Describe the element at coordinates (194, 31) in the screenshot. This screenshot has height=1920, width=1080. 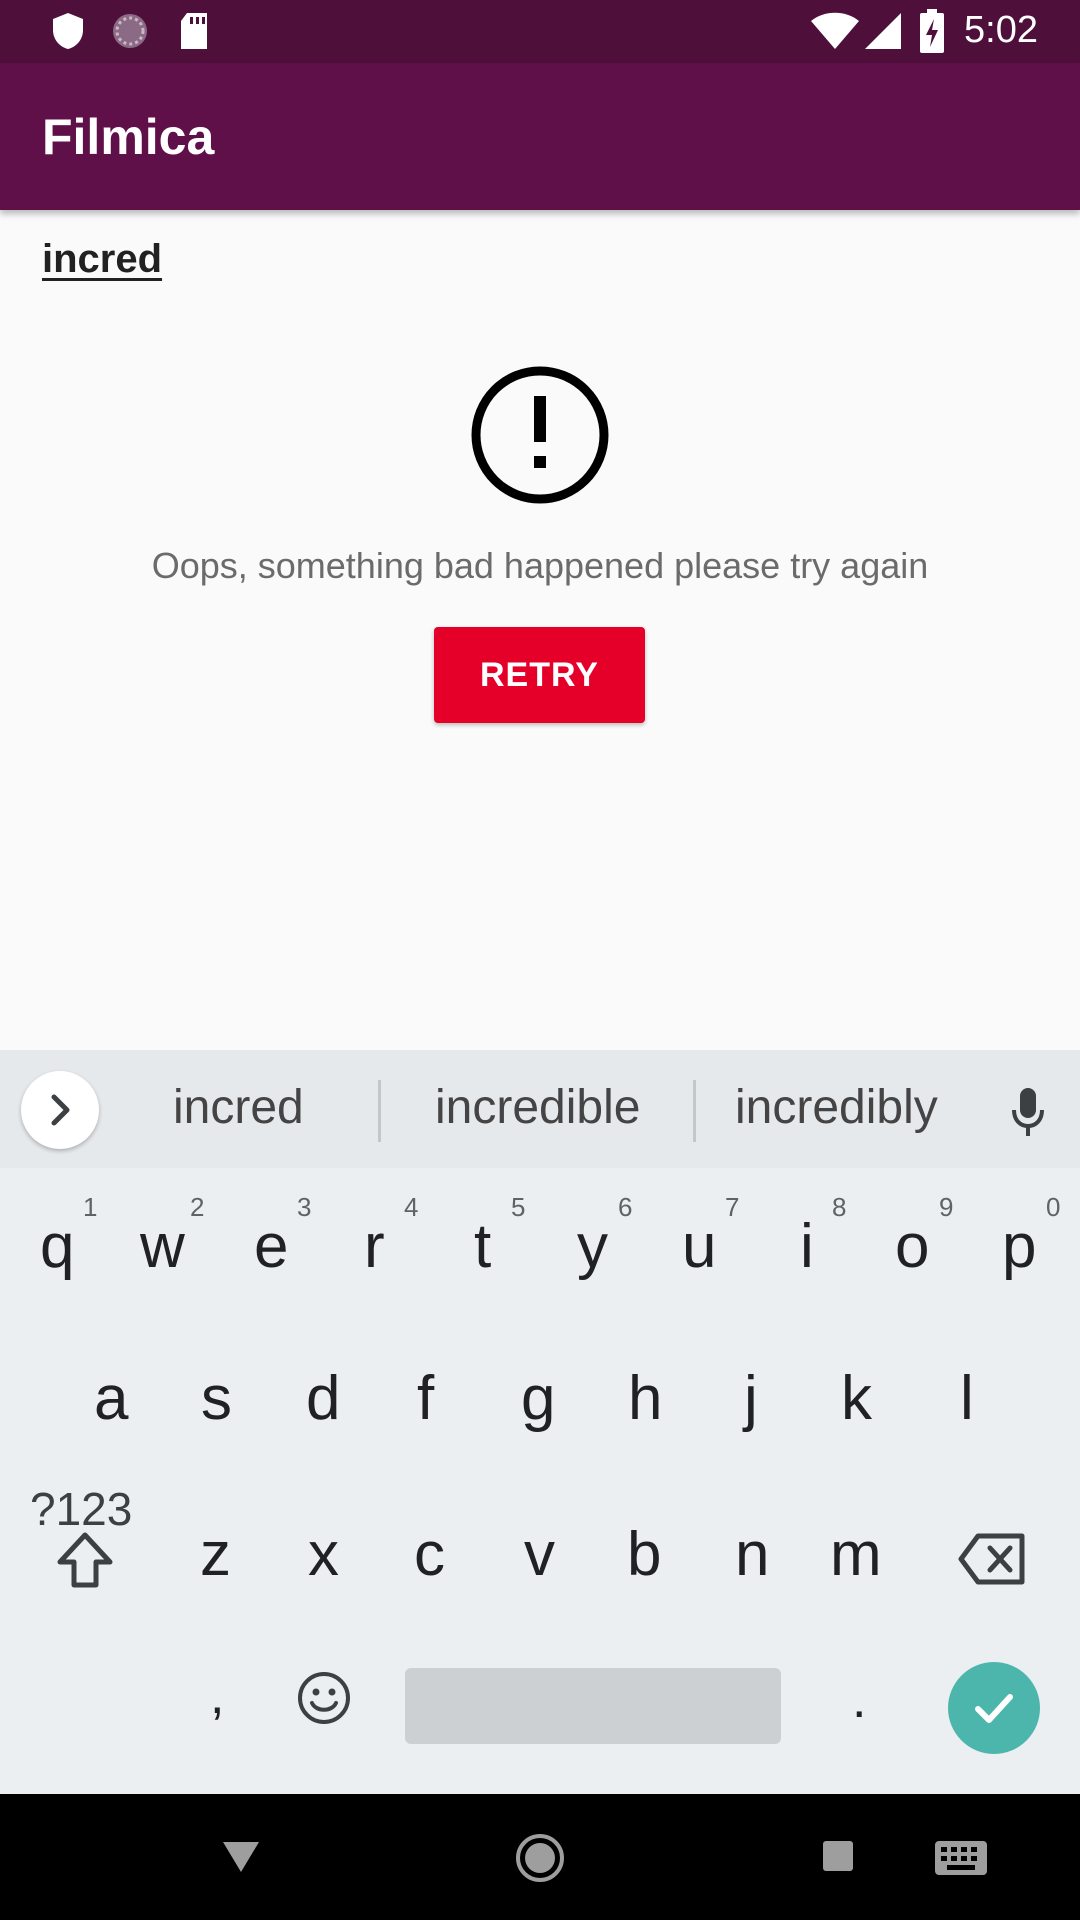
I see `sd-card-icon` at that location.